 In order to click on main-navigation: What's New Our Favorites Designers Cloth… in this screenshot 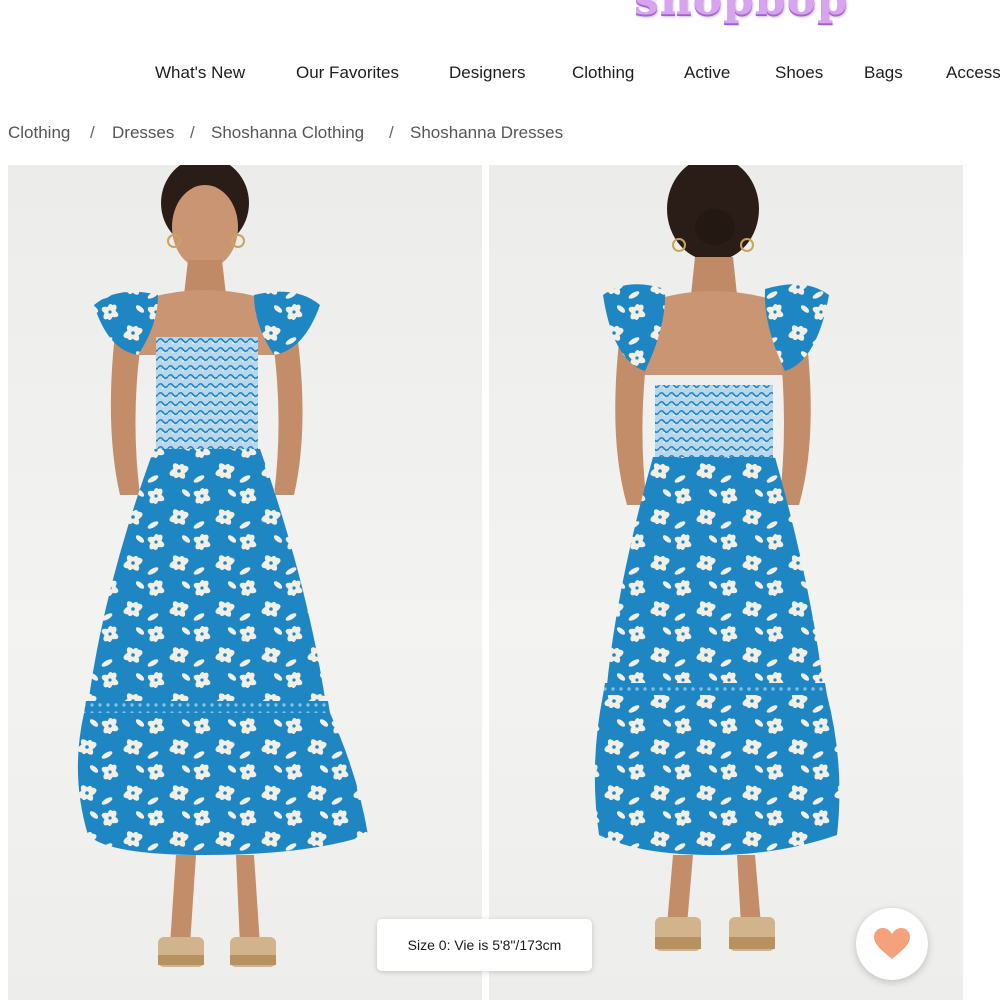, I will do `click(500, 75)`.